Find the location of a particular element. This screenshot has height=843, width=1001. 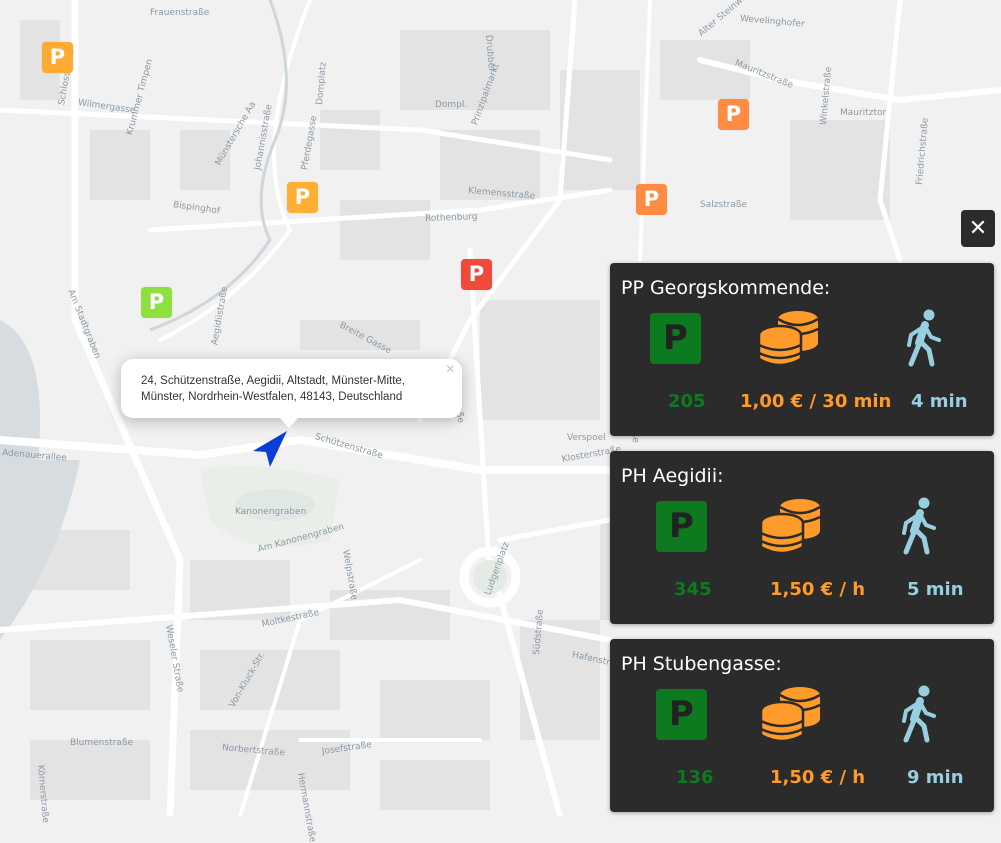

parking-name: PH Aegidii: is located at coordinates (672, 476).